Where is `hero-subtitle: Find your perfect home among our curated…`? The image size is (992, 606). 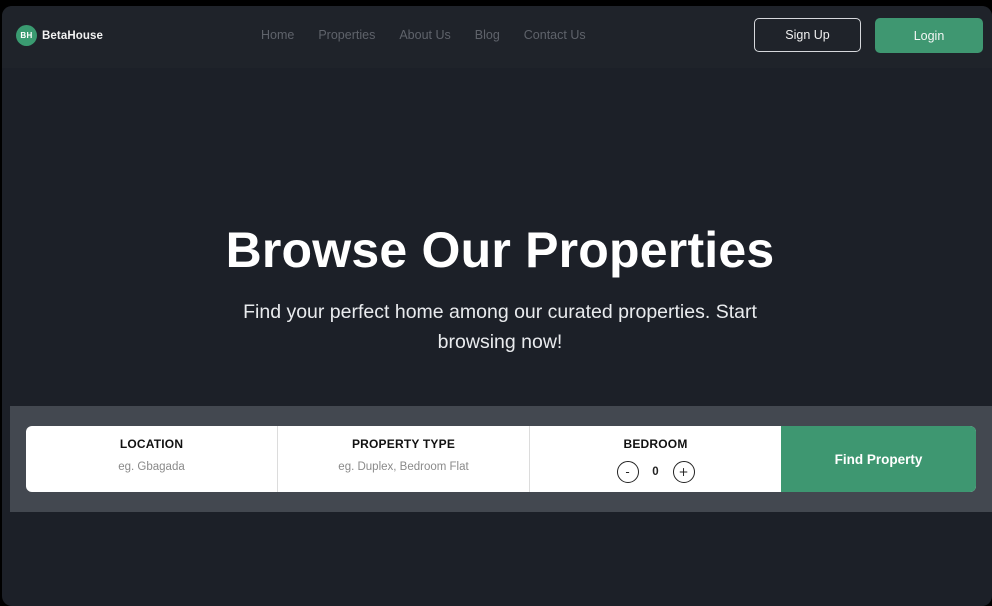 hero-subtitle: Find your perfect home among our curated… is located at coordinates (500, 327).